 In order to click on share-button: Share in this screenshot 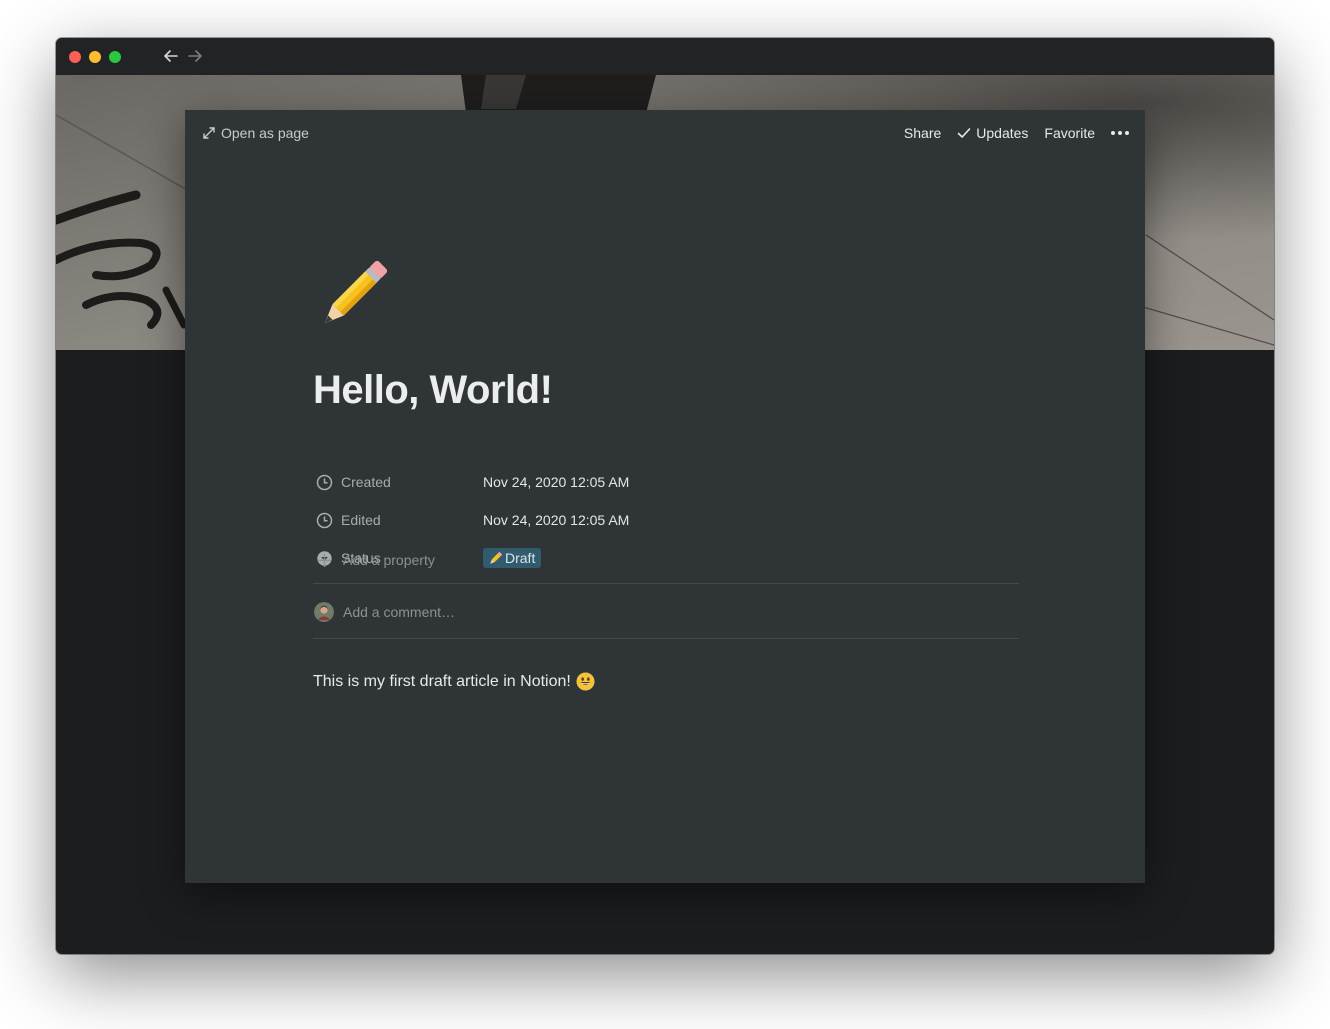, I will do `click(922, 133)`.